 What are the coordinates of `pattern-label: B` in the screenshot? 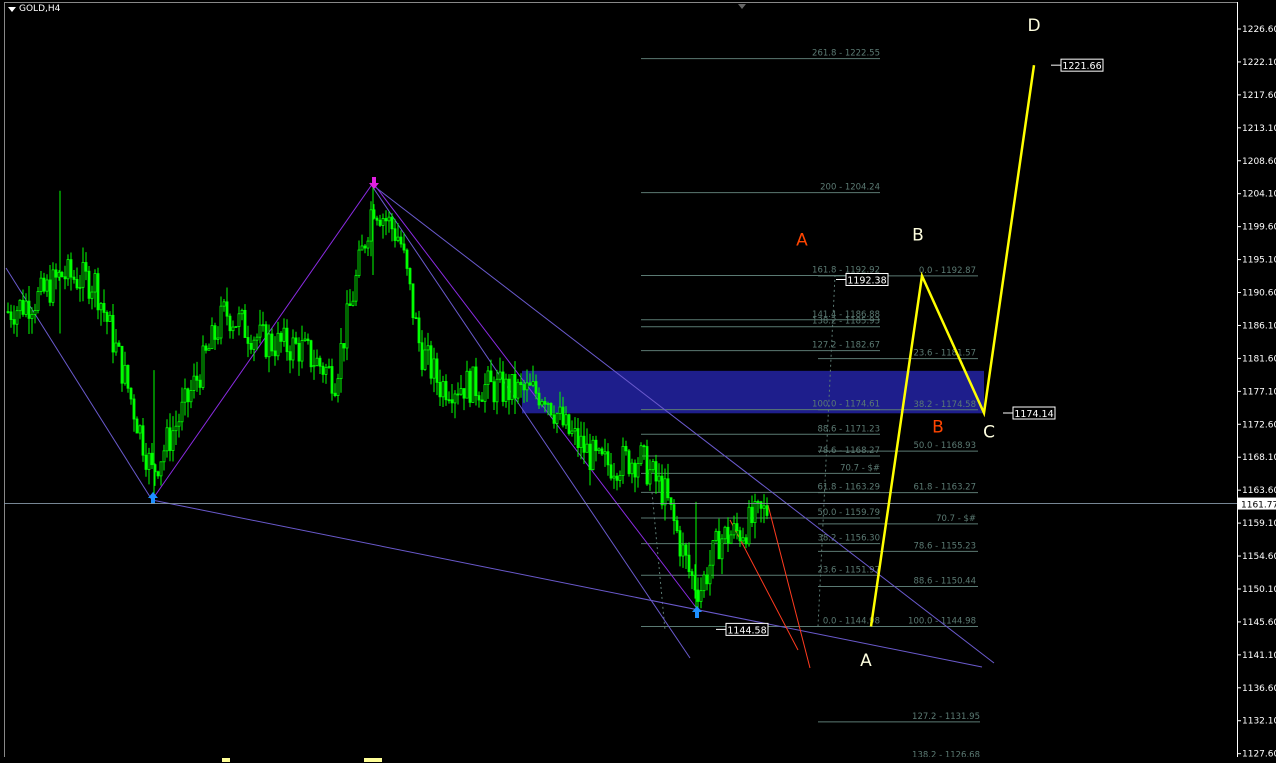 It's located at (938, 427).